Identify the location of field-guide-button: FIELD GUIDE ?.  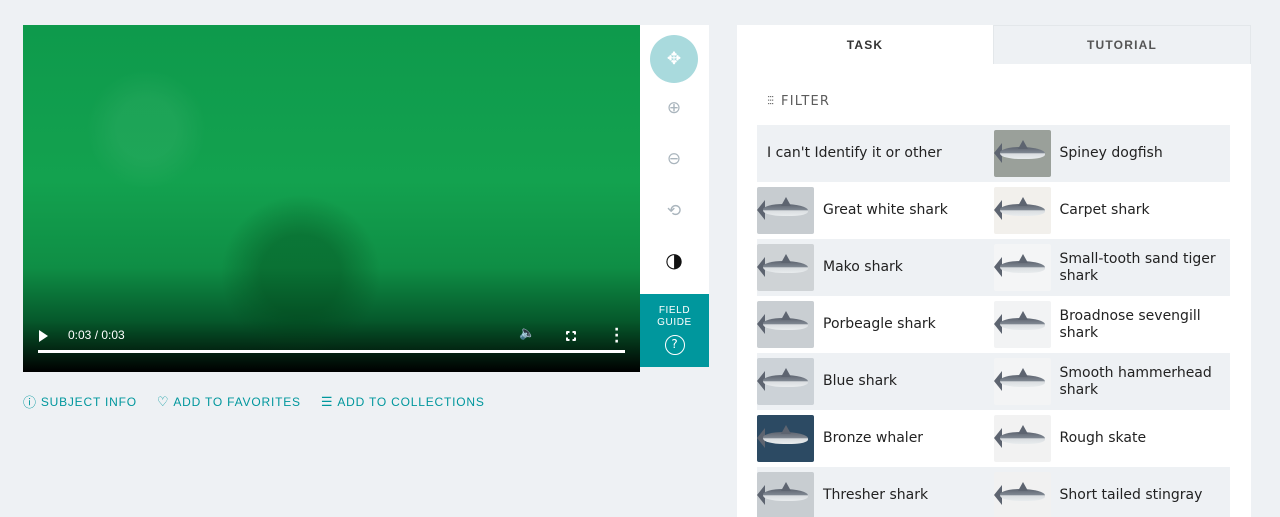
(674, 330).